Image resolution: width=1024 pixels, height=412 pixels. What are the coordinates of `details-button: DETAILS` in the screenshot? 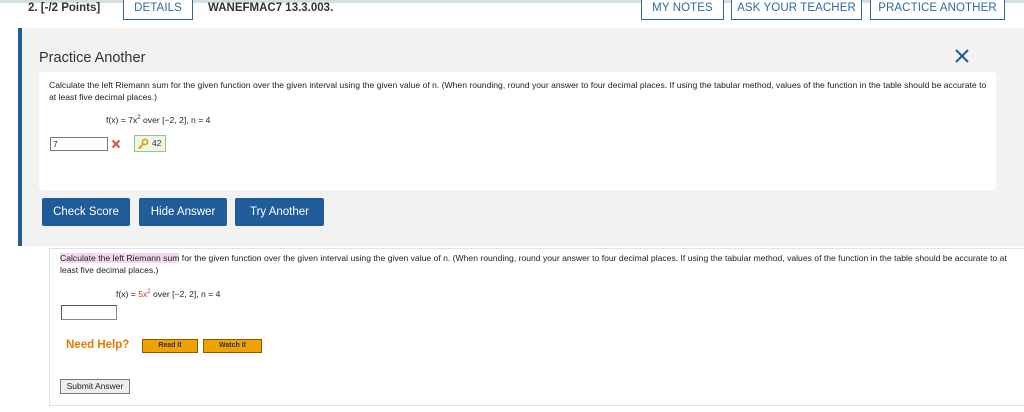 It's located at (158, 10).